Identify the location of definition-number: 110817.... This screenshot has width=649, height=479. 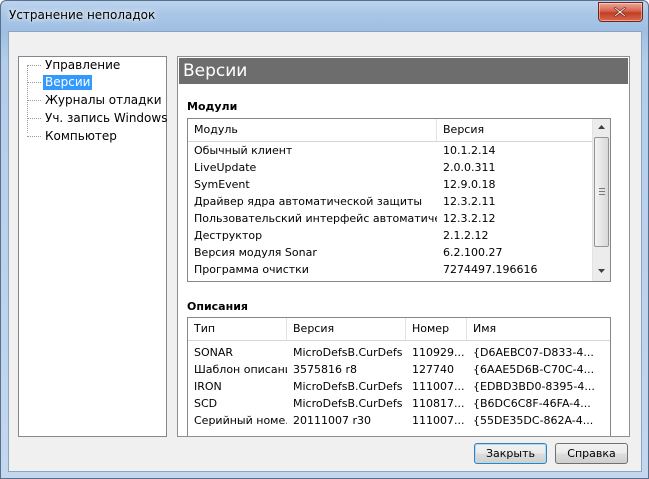
(438, 403).